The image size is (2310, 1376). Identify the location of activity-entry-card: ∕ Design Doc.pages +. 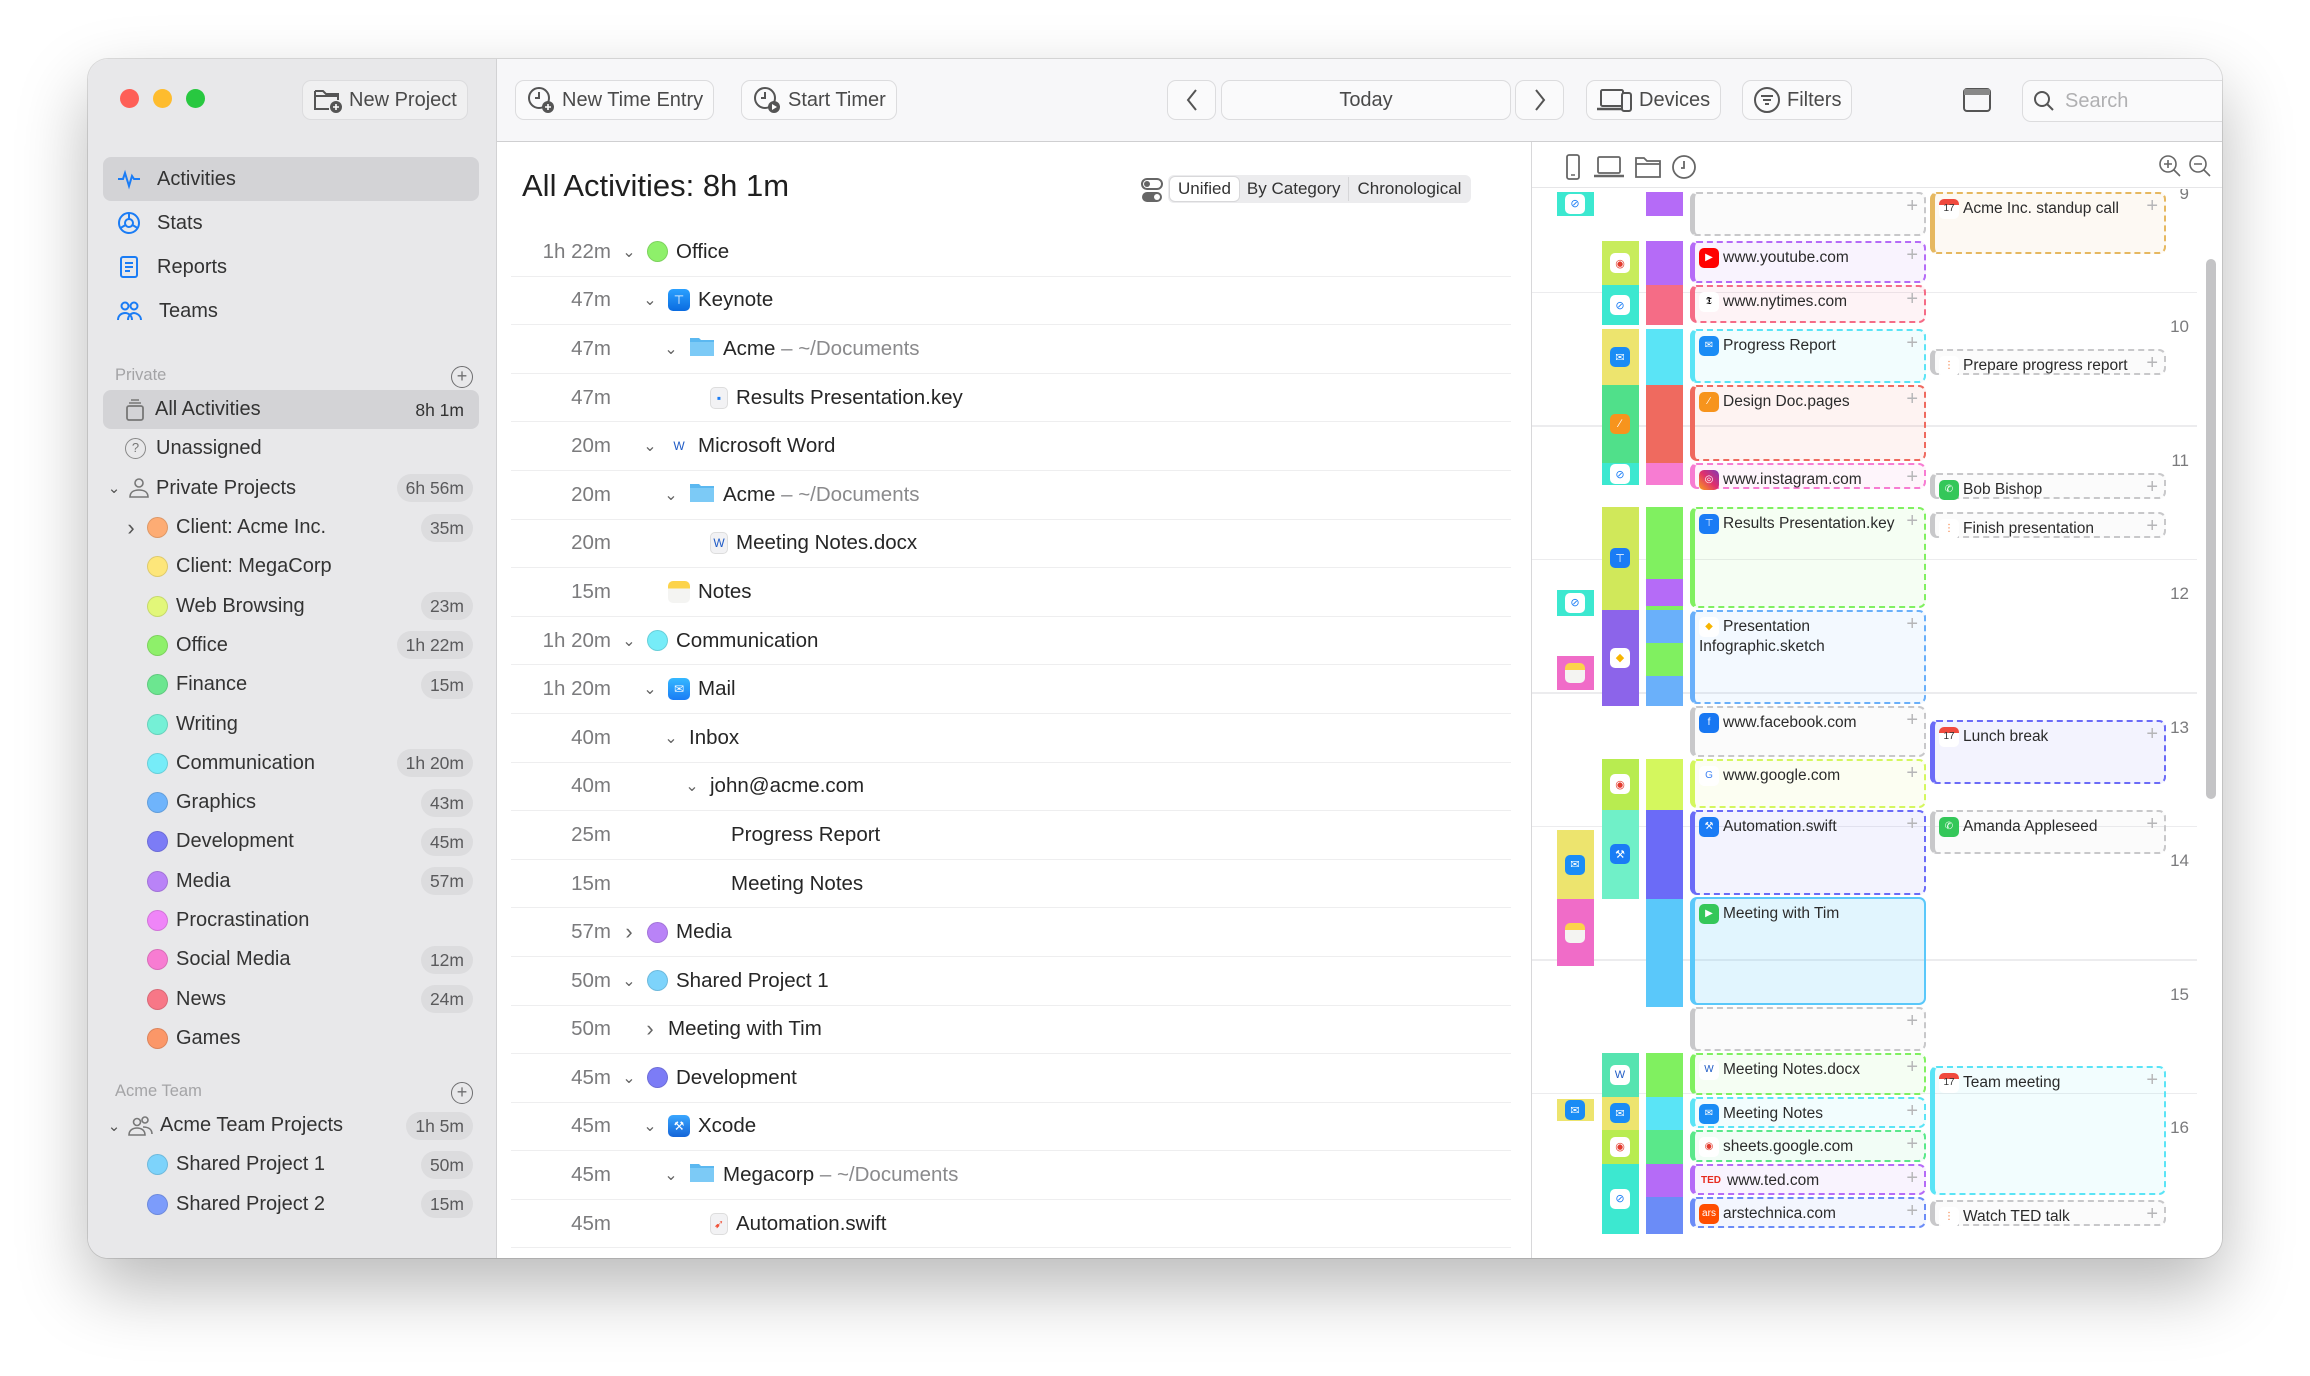
(1808, 423).